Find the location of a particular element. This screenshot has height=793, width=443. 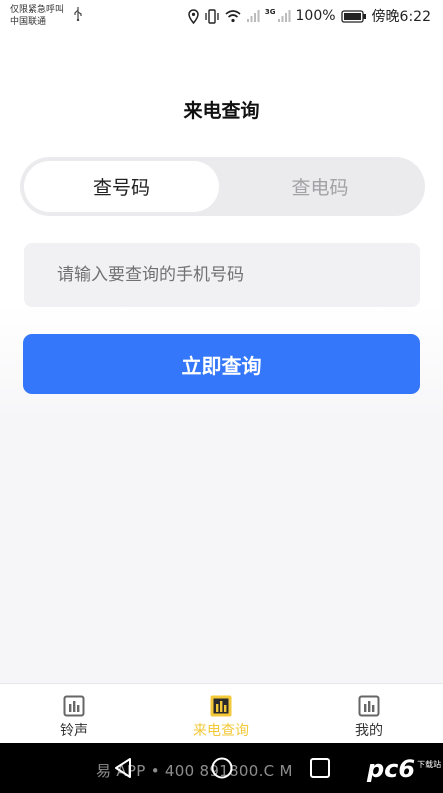

query-now-button: 立即查询 is located at coordinates (221, 364).